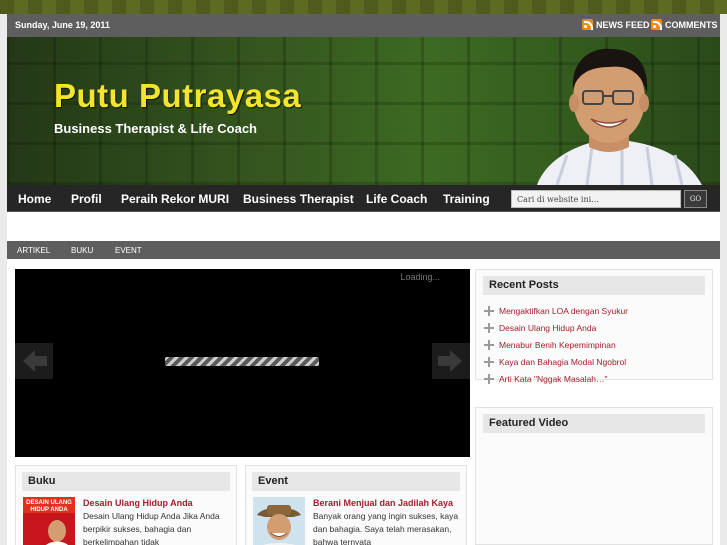 The height and width of the screenshot is (545, 727). I want to click on site-tagline: Business Therapist & Life Coach, so click(155, 128).